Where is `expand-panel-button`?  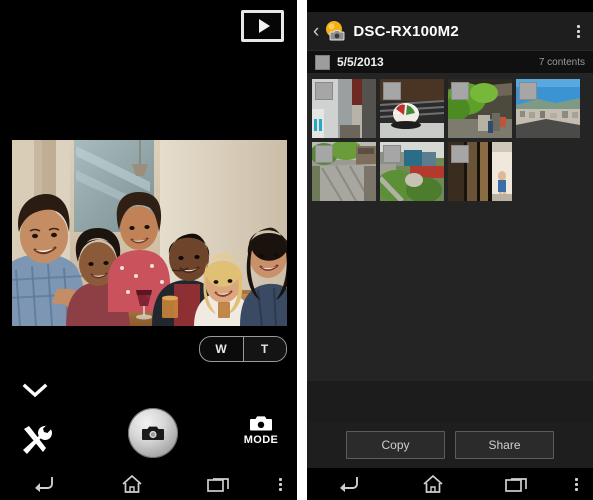 expand-panel-button is located at coordinates (35, 391).